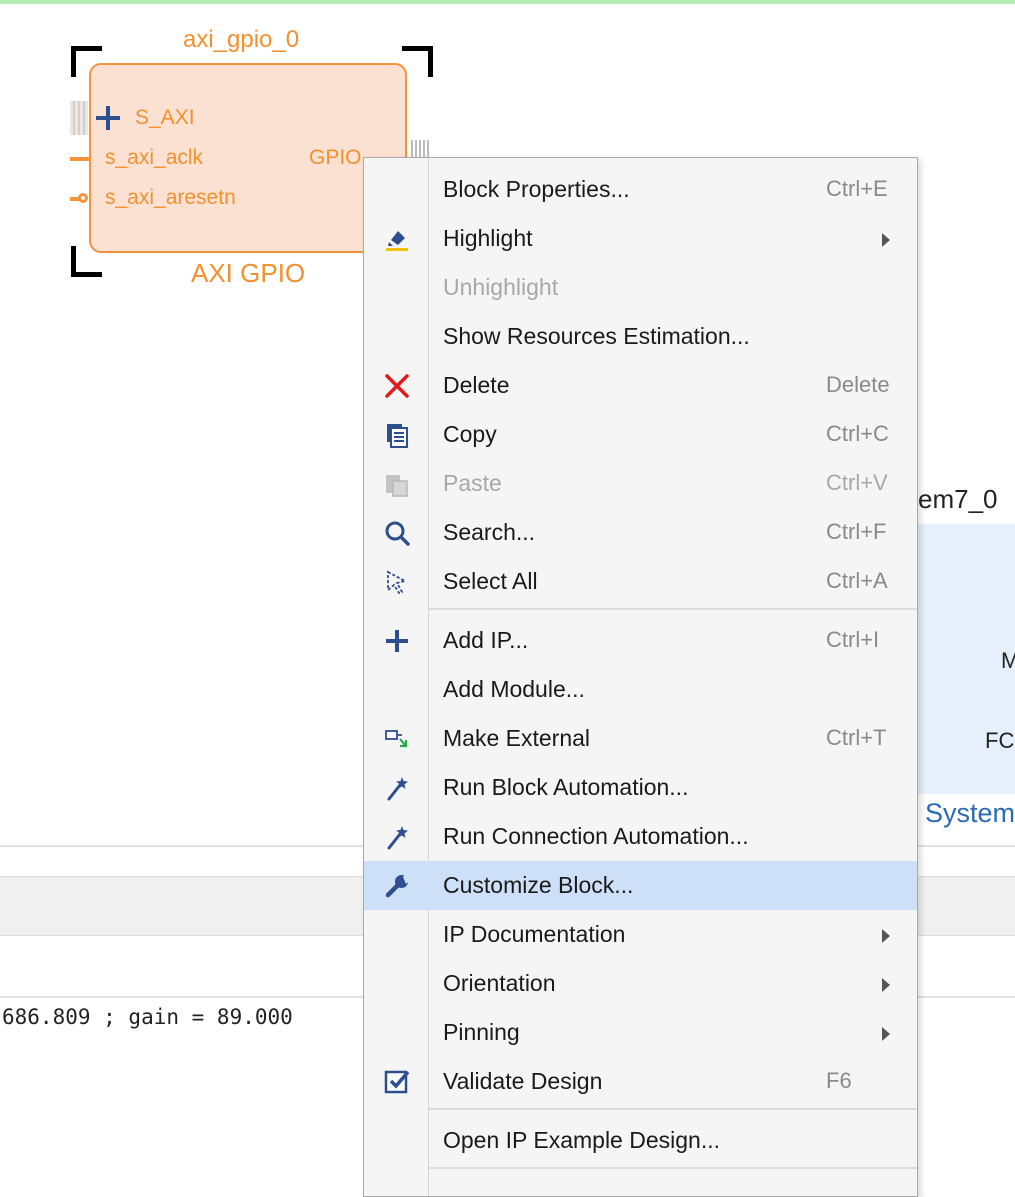  I want to click on menu-item-shortcut: Ctrl+E, so click(857, 188).